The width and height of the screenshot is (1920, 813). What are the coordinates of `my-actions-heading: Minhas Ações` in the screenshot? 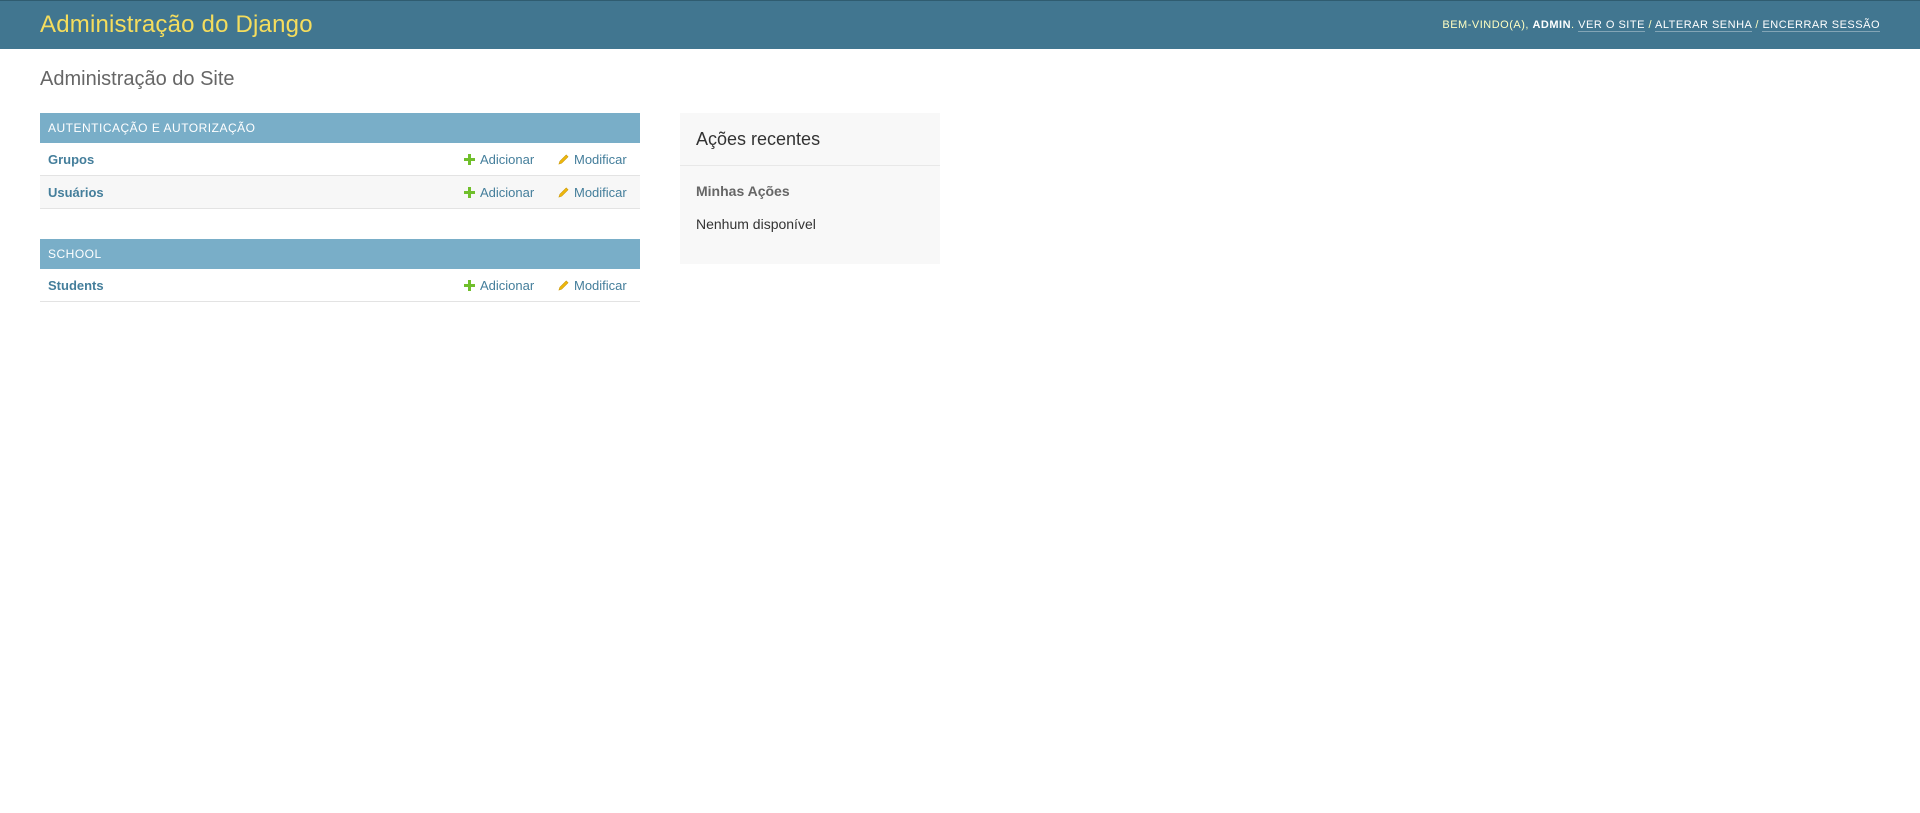 It's located at (743, 191).